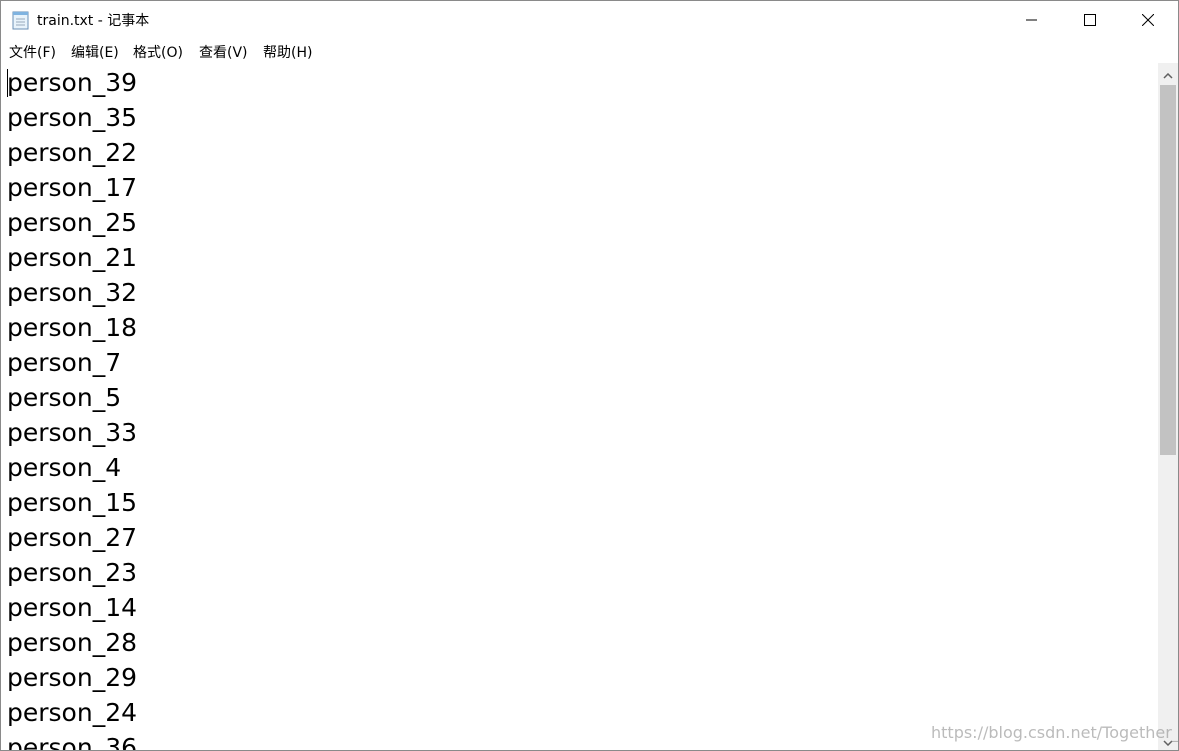 This screenshot has width=1179, height=751. I want to click on menu-edit: 编辑(E), so click(95, 52).